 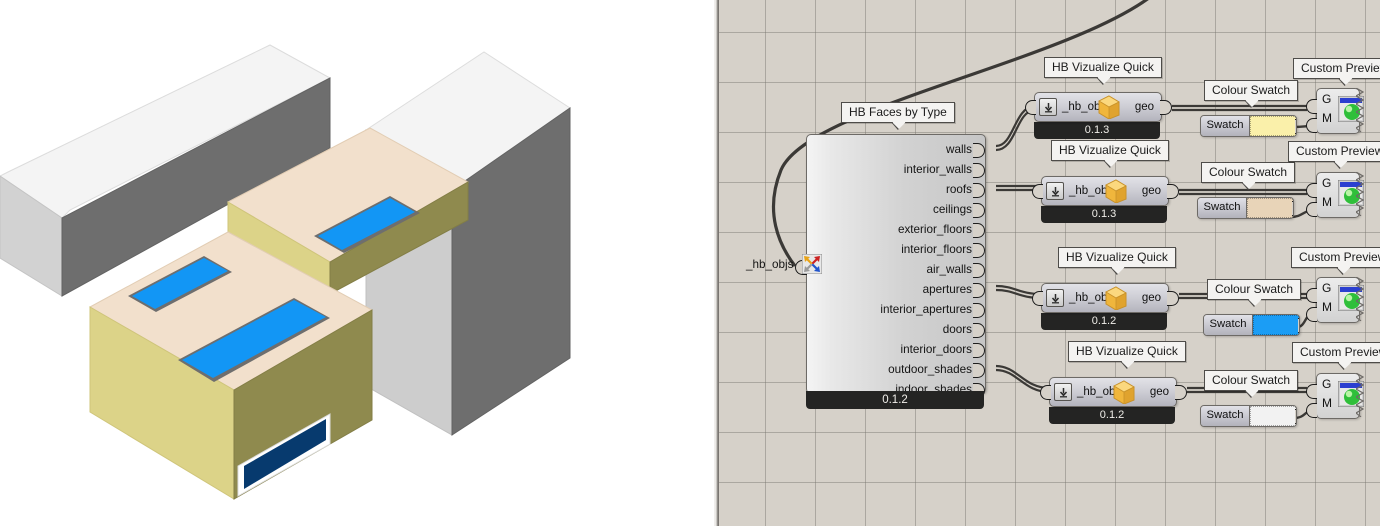 I want to click on output-exterior-floors: exterior_floors, so click(x=909, y=230).